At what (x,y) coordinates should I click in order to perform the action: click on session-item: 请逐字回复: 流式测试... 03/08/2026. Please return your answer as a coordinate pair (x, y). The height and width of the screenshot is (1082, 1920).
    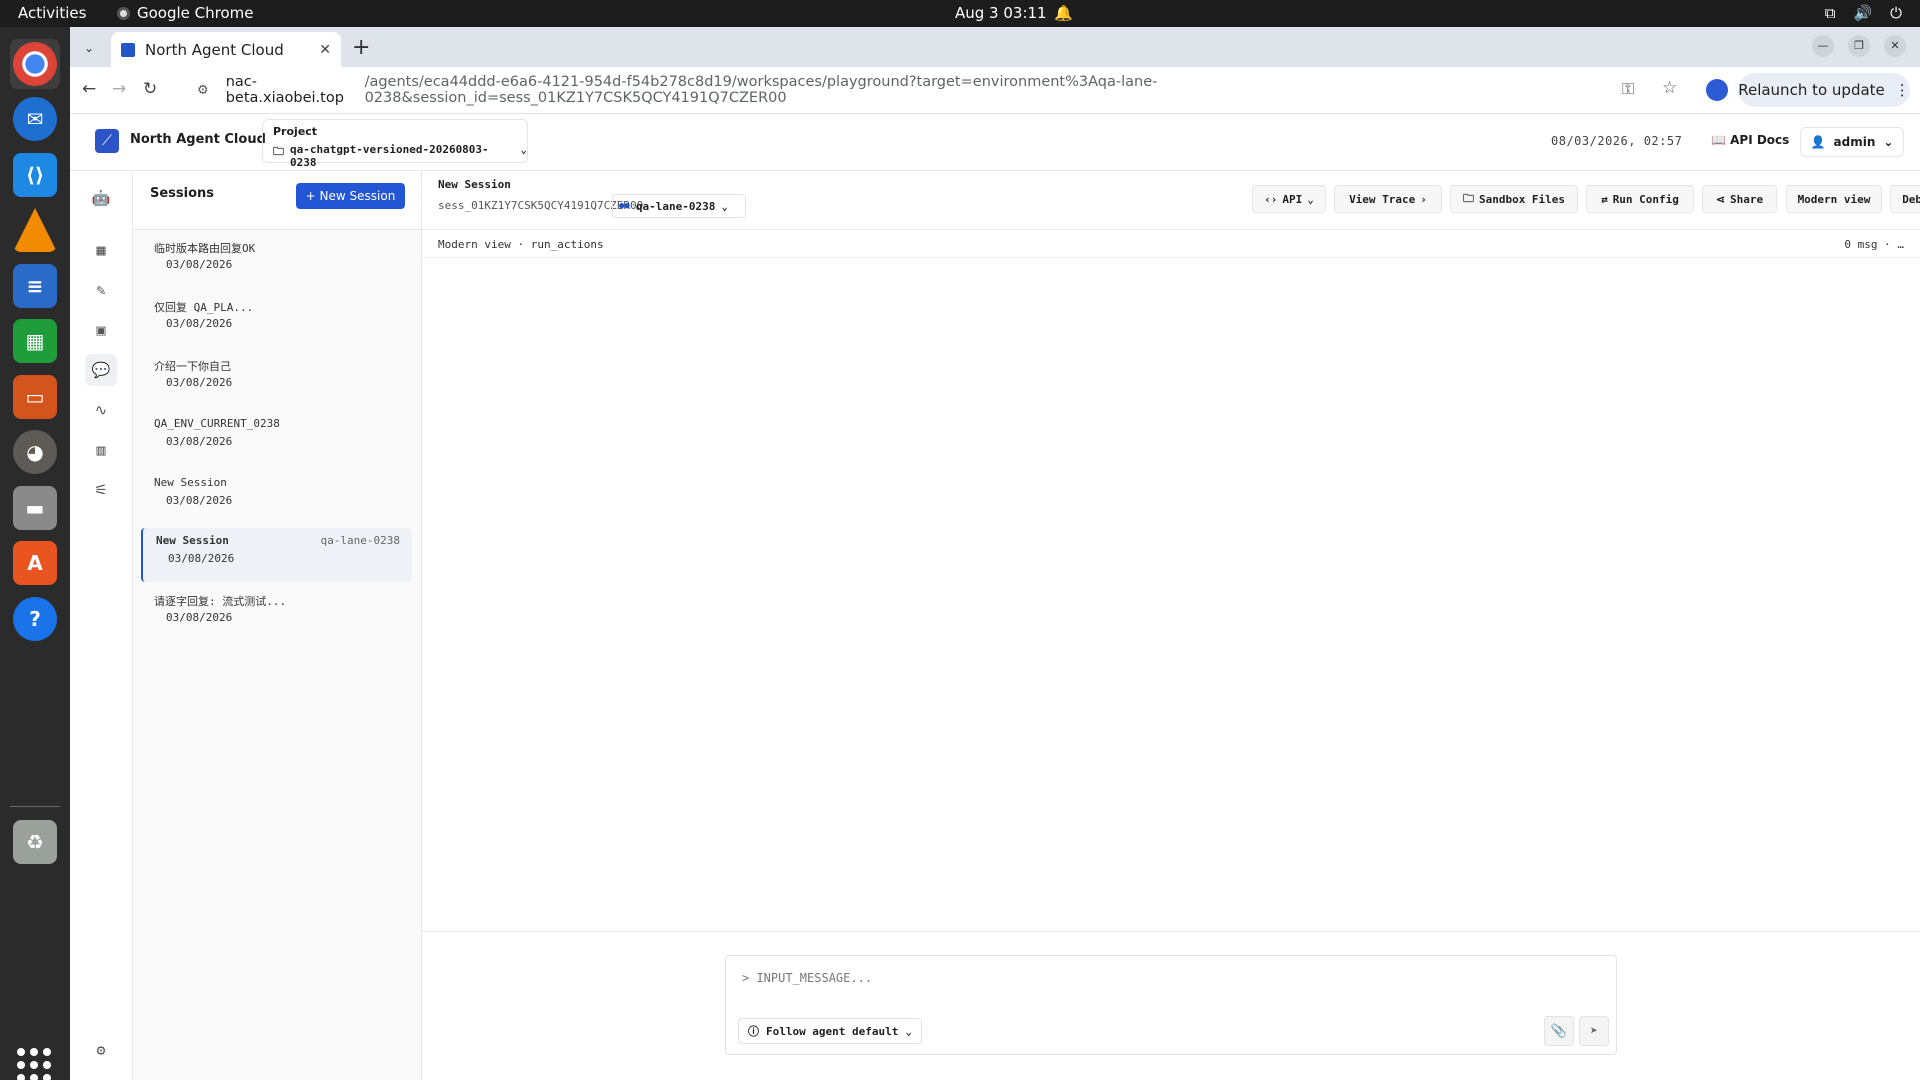
    Looking at the image, I should click on (276, 614).